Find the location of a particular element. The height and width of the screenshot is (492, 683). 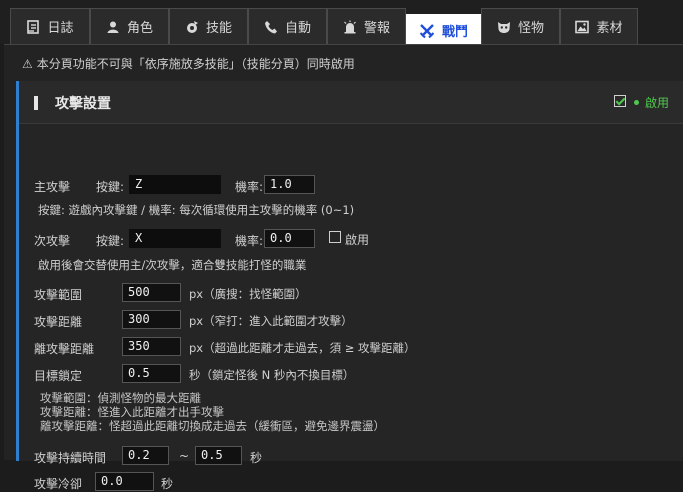

target-lock-input: 0.5 is located at coordinates (151, 373).